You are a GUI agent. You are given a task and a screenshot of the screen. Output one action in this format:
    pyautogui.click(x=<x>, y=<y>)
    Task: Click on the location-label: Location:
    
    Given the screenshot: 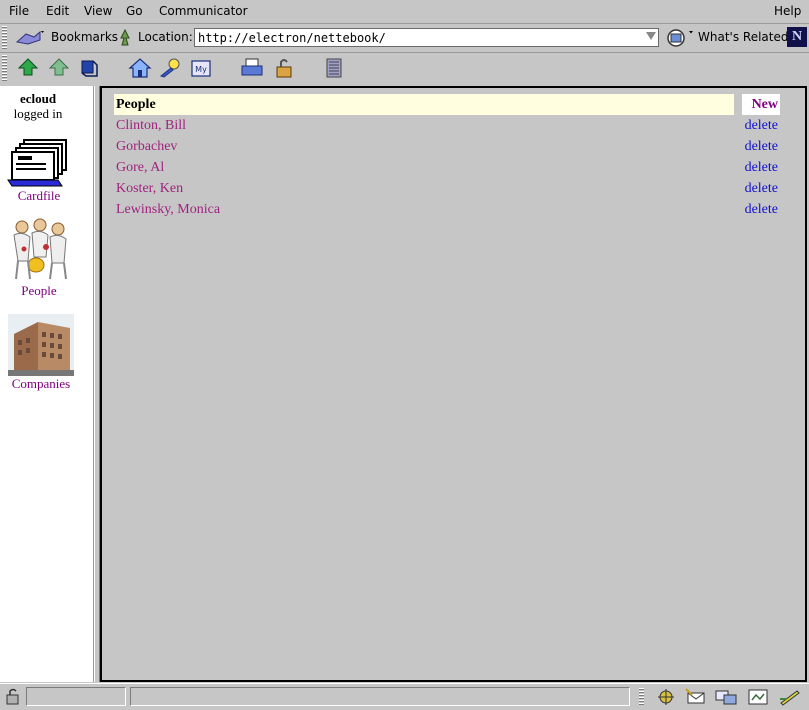 What is the action you would take?
    pyautogui.click(x=165, y=37)
    